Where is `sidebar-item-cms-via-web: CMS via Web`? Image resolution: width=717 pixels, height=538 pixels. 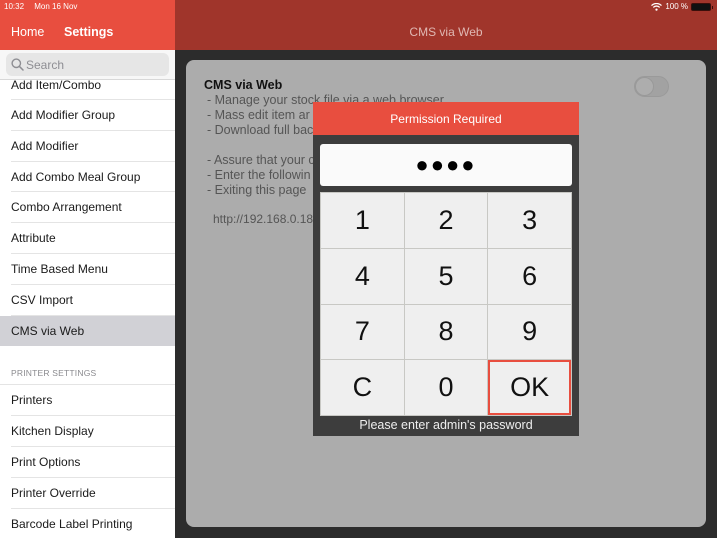
sidebar-item-cms-via-web: CMS via Web is located at coordinates (87, 331).